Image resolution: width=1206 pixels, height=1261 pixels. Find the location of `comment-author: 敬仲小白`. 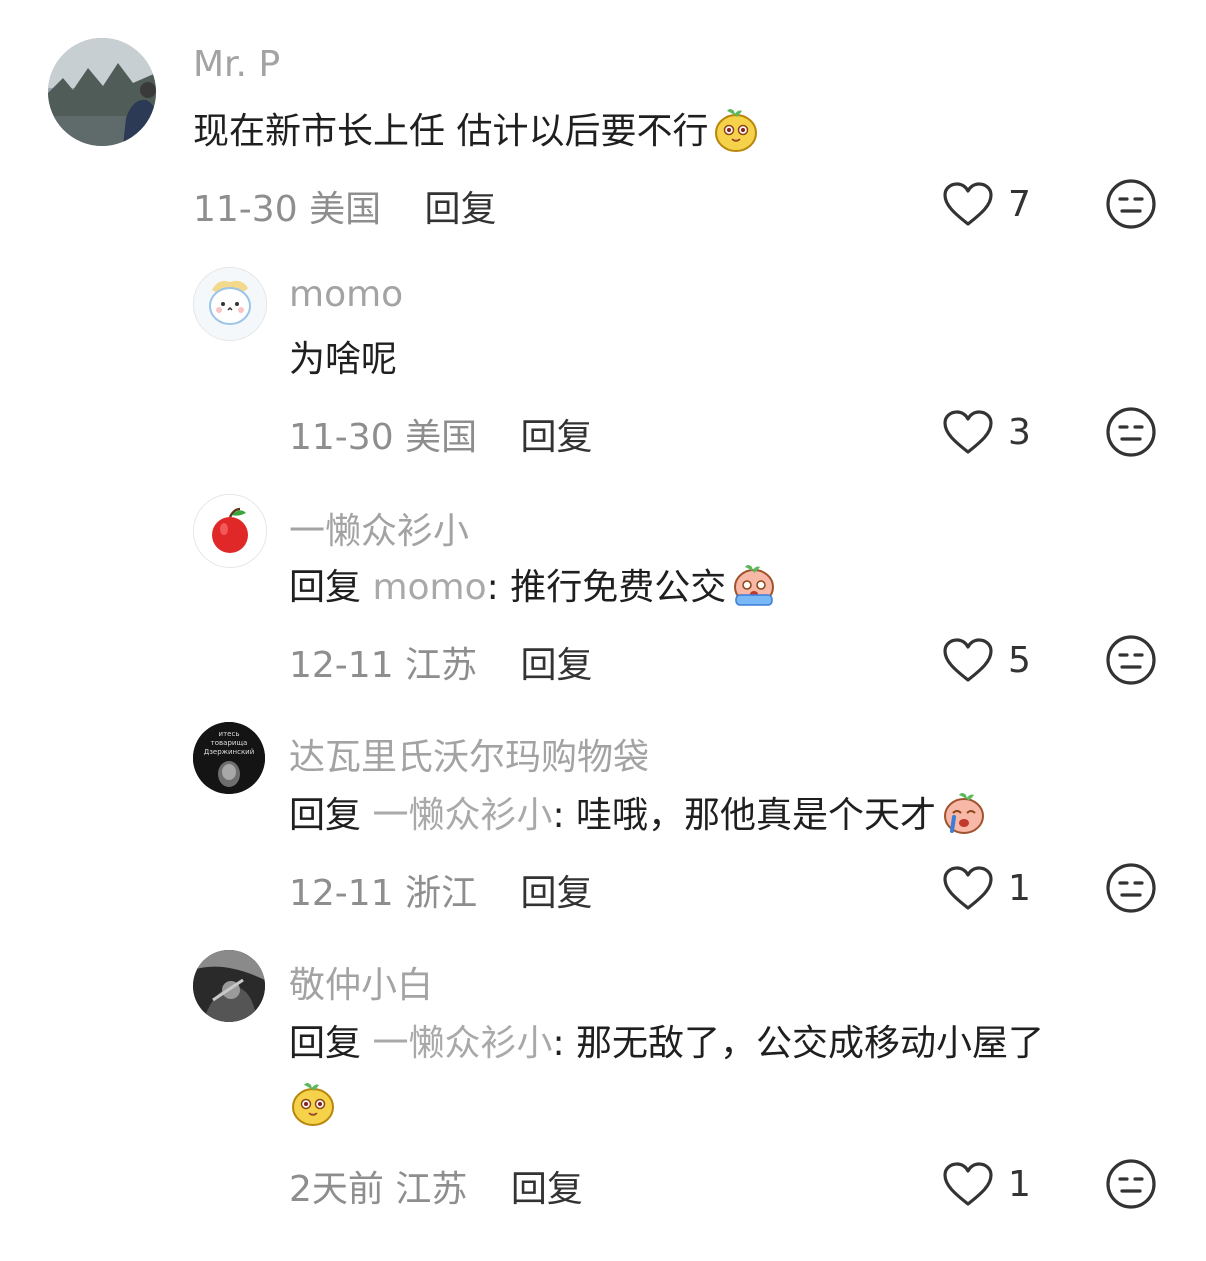

comment-author: 敬仲小白 is located at coordinates (361, 982).